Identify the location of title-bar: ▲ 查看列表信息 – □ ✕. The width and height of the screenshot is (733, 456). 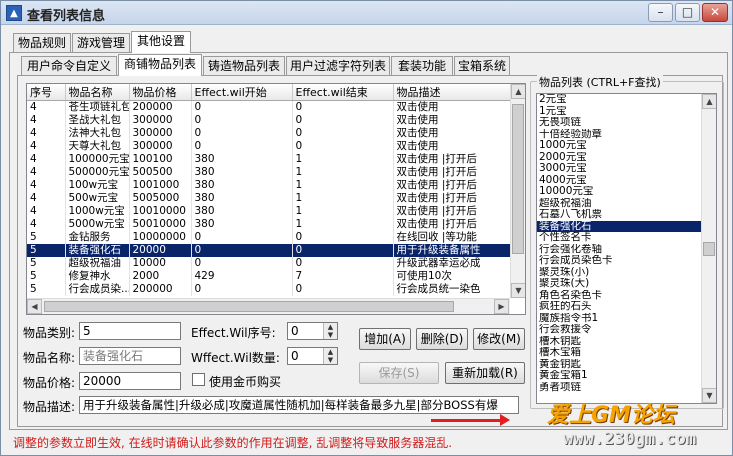
(366, 13).